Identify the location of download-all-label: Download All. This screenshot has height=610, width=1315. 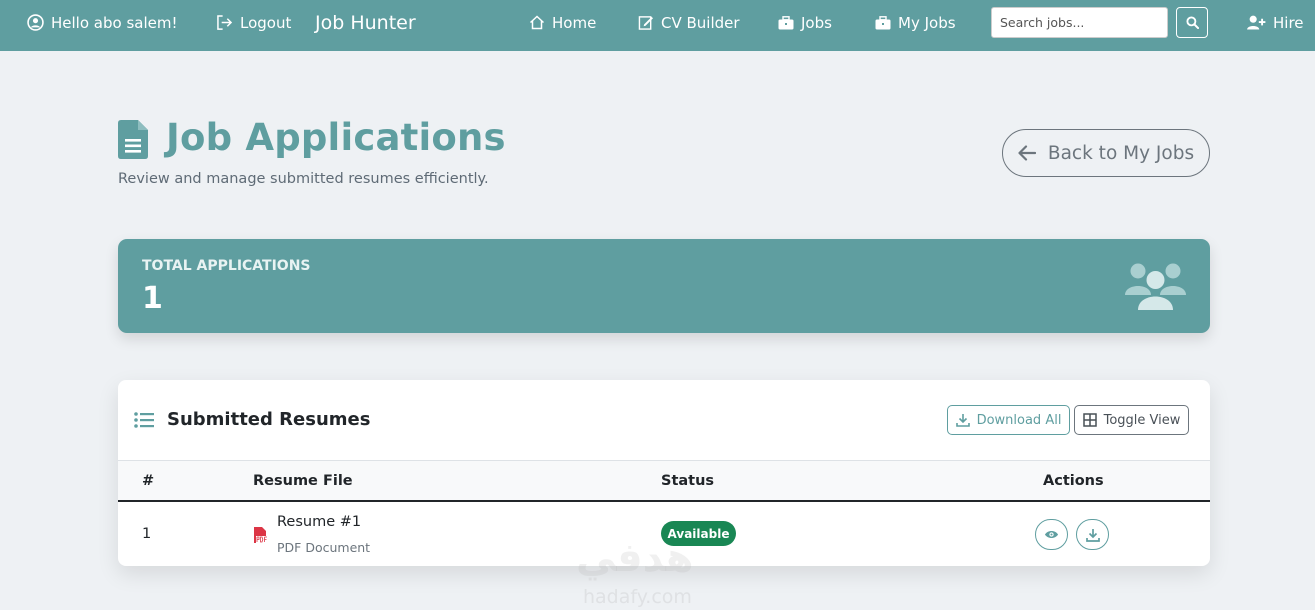
(1019, 420).